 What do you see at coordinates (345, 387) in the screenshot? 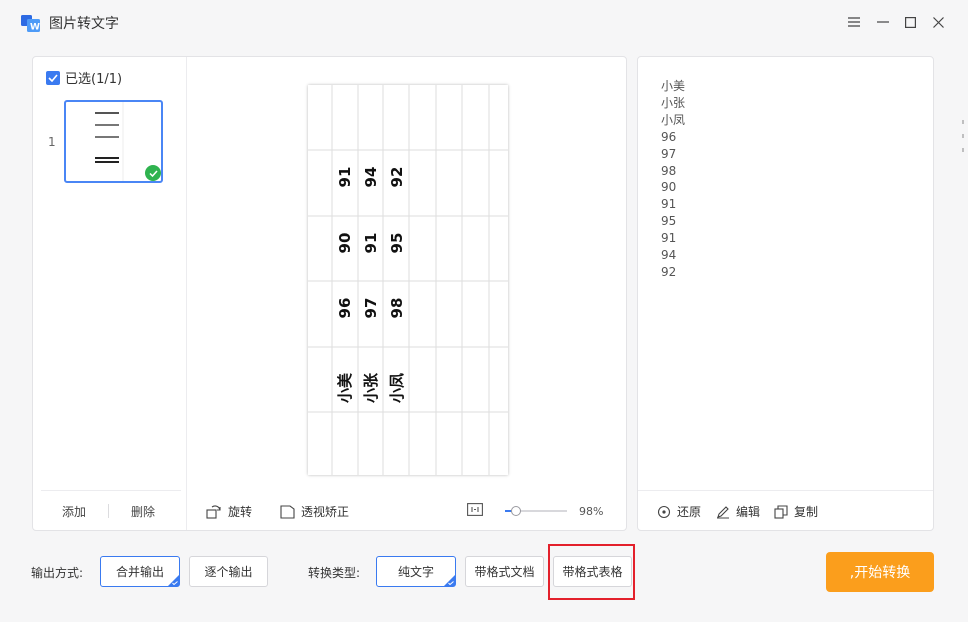
I see `table-cell-name: 小美` at bounding box center [345, 387].